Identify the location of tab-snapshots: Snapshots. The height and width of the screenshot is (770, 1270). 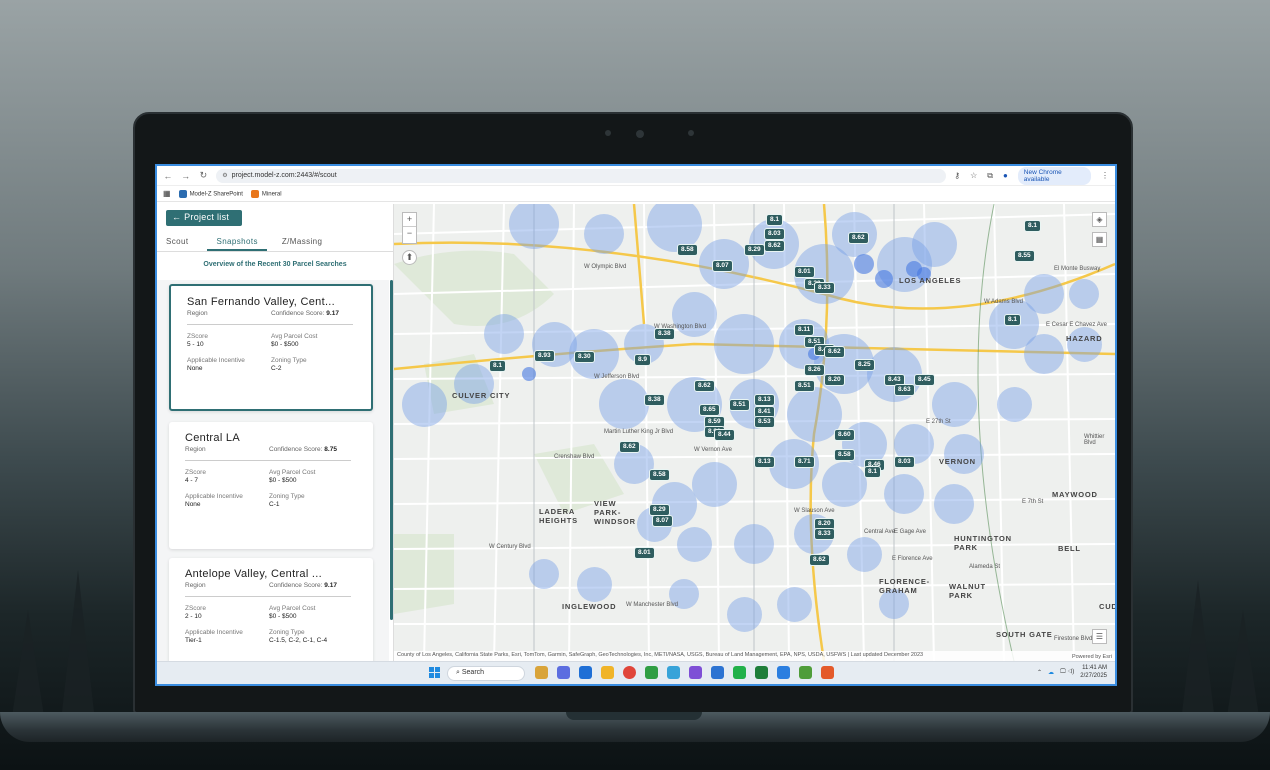
(237, 243).